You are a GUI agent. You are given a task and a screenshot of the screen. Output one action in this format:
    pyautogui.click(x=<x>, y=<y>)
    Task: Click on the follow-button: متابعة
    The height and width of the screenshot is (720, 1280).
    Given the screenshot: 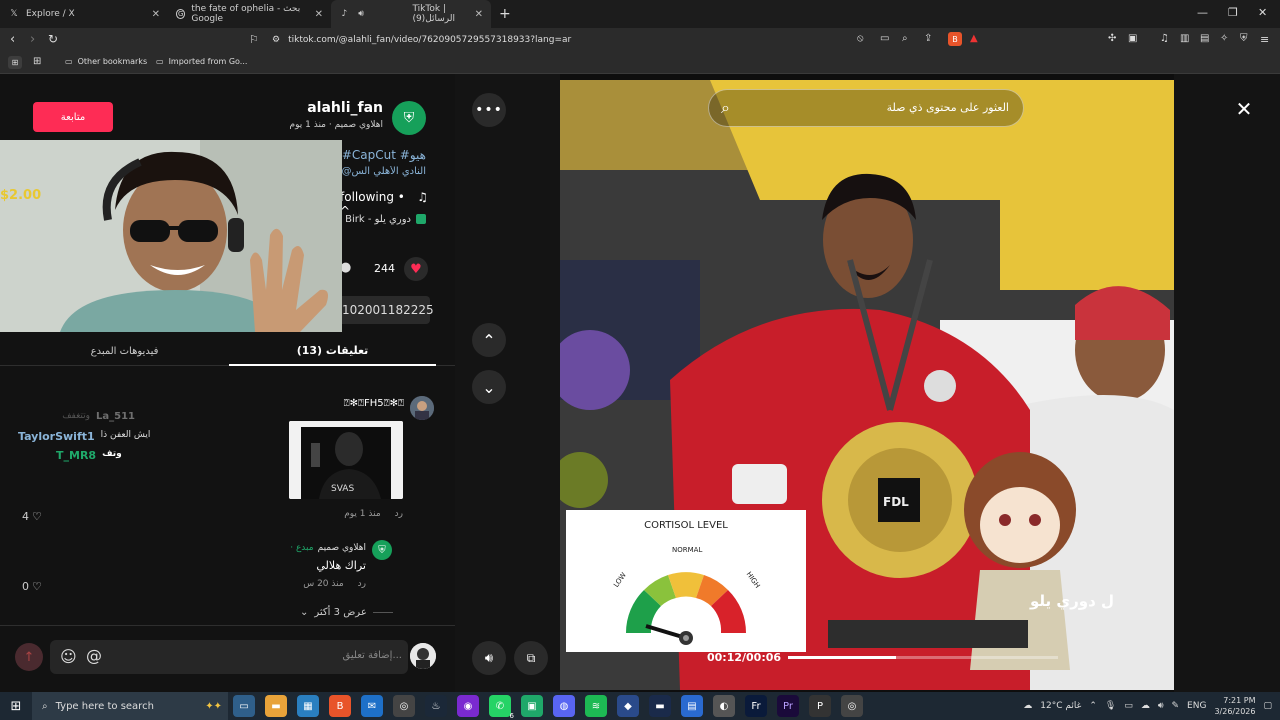 What is the action you would take?
    pyautogui.click(x=73, y=117)
    